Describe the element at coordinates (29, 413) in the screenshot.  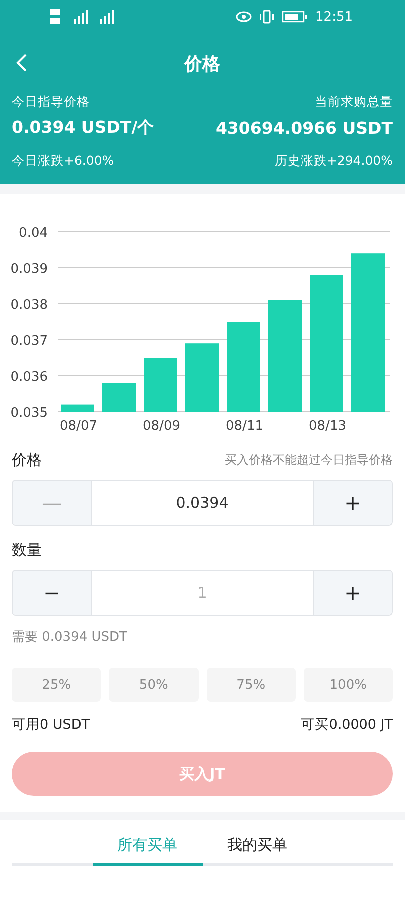
I see `axis-label: 0.035` at that location.